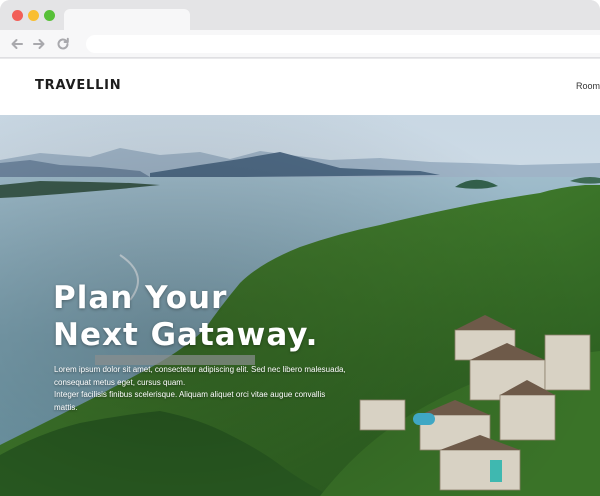  I want to click on site-header: TRAVELLIN Room, so click(300, 87).